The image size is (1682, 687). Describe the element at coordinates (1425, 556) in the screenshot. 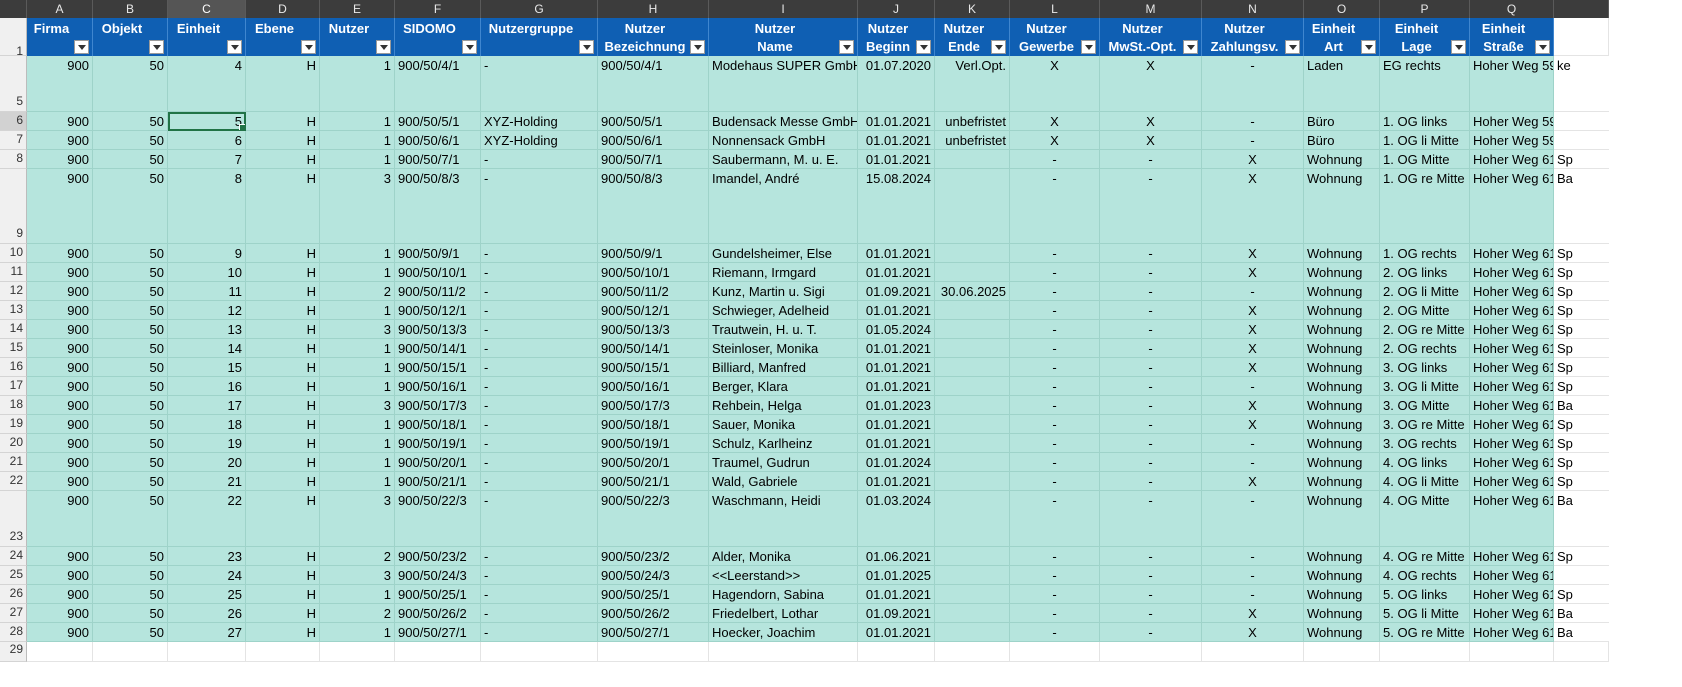

I see `cell-lage: 4. OG re Mitte` at that location.